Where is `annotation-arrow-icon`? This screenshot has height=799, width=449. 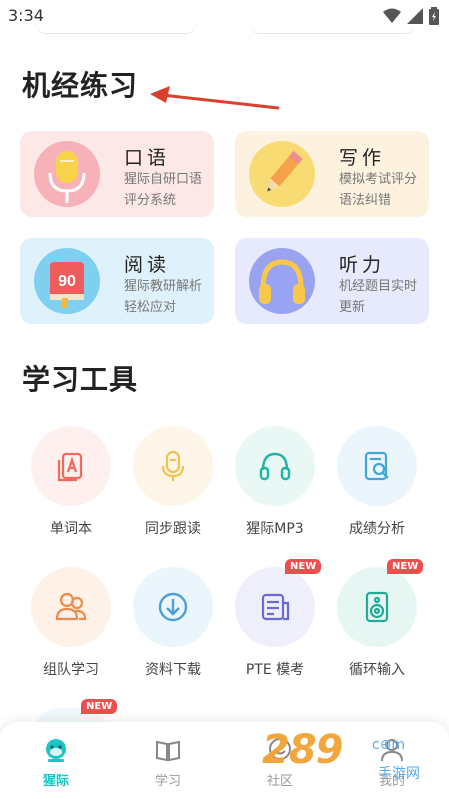 annotation-arrow-icon is located at coordinates (215, 98).